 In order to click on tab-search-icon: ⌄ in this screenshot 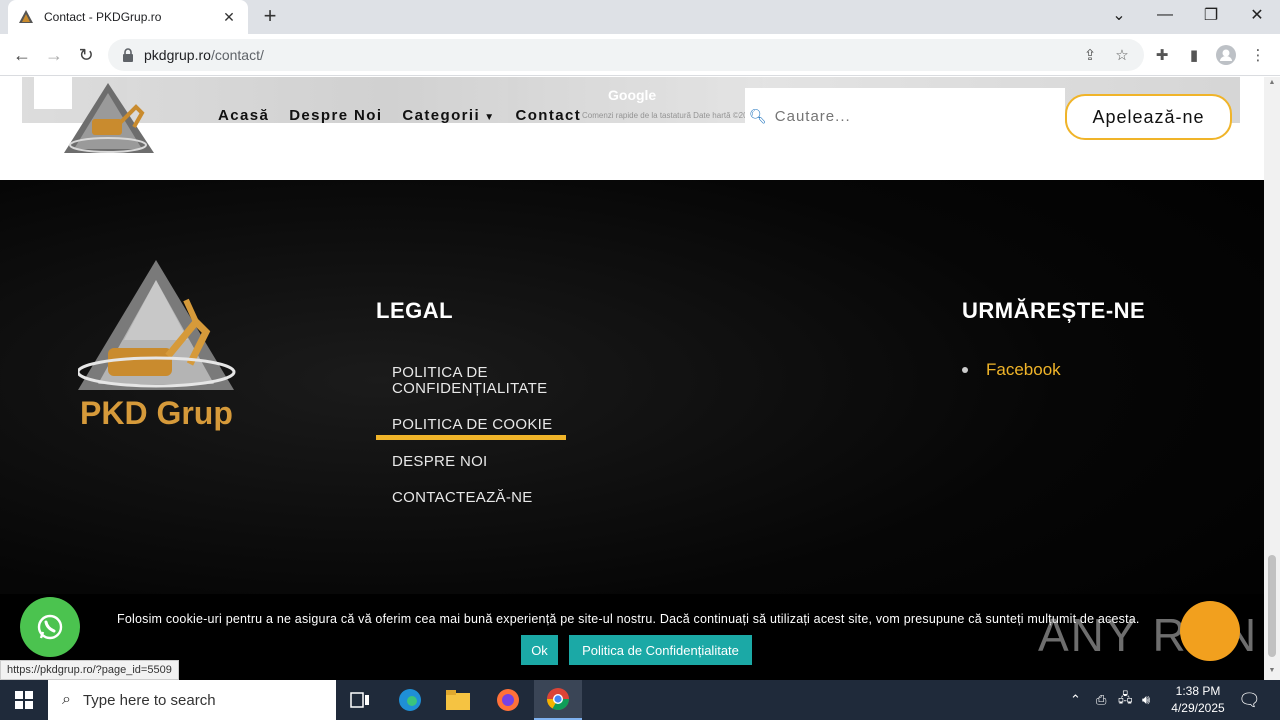, I will do `click(1119, 15)`.